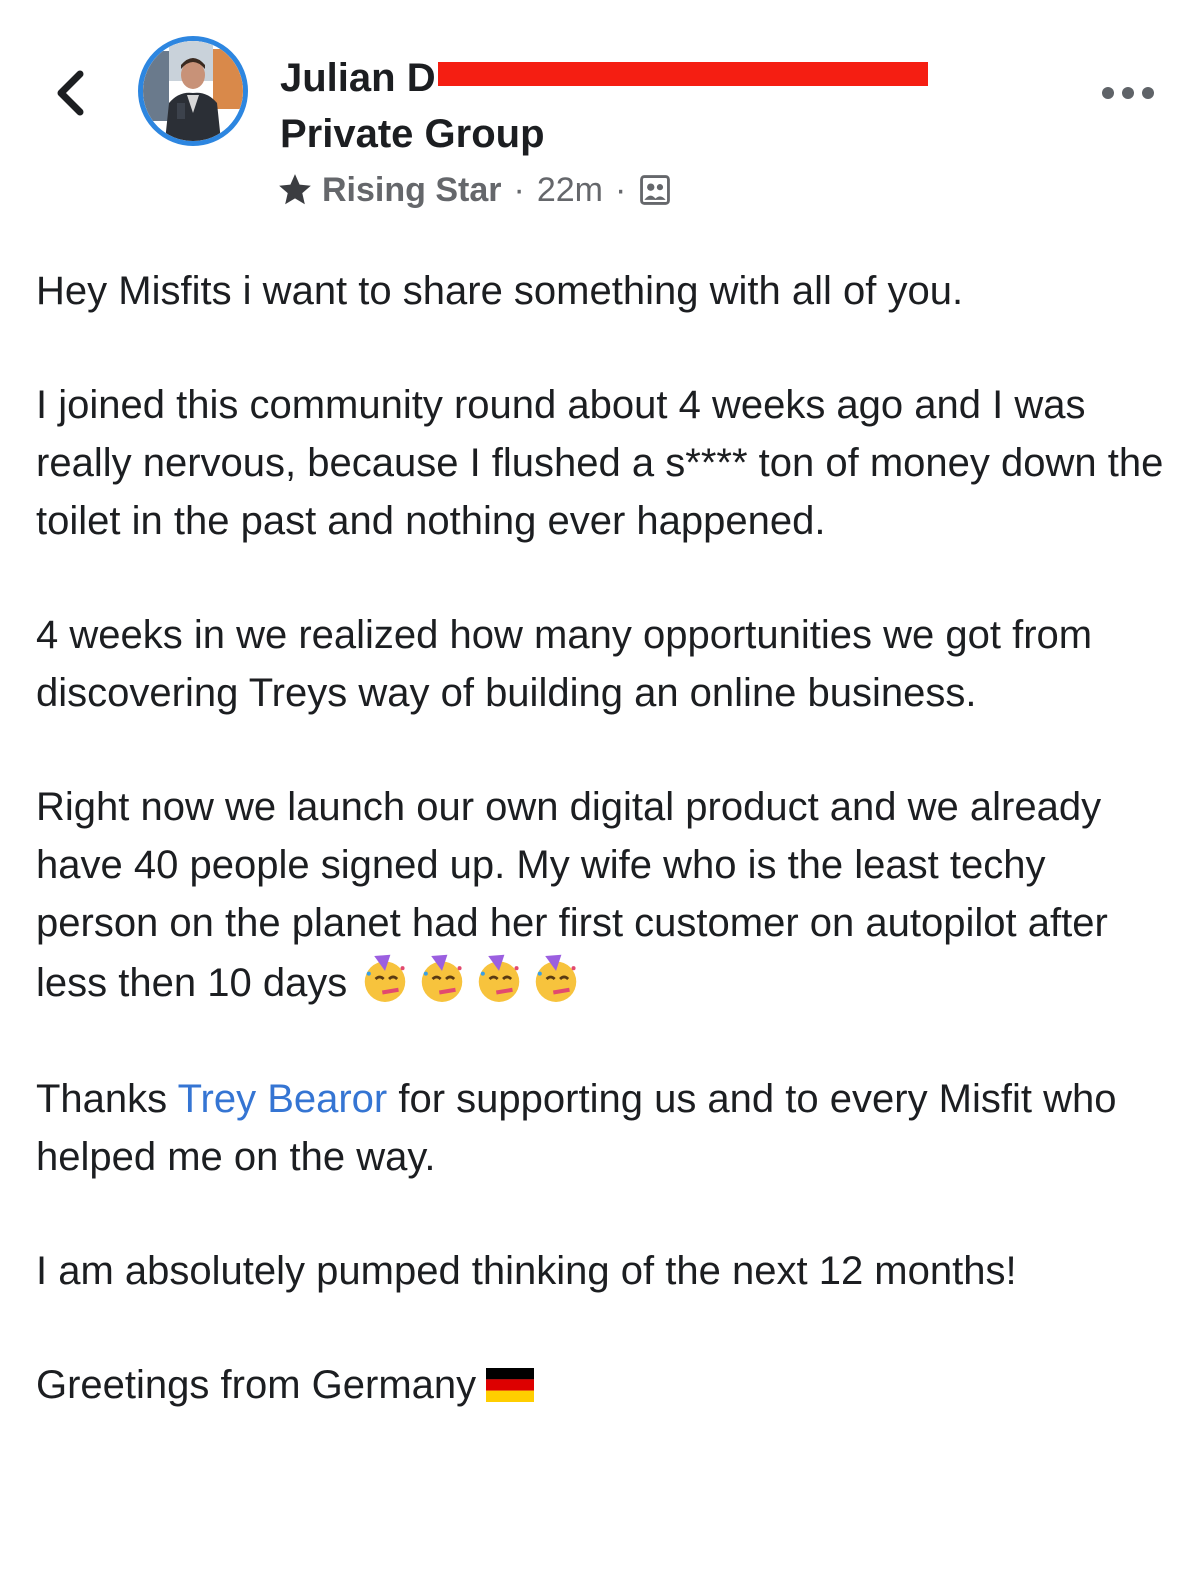 This screenshot has height=1572, width=1200. I want to click on post-paragraph-text: Greetings from Germany, so click(256, 1385).